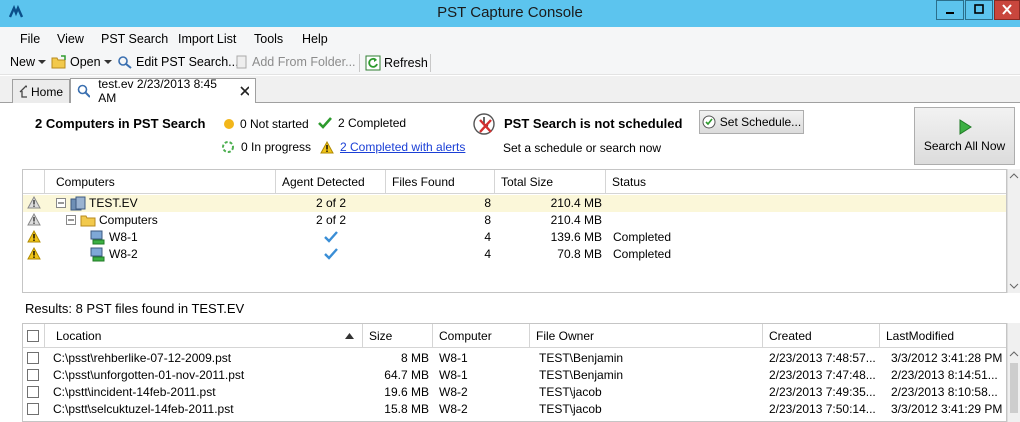 The height and width of the screenshot is (422, 1020). I want to click on menu-view: View, so click(70, 39).